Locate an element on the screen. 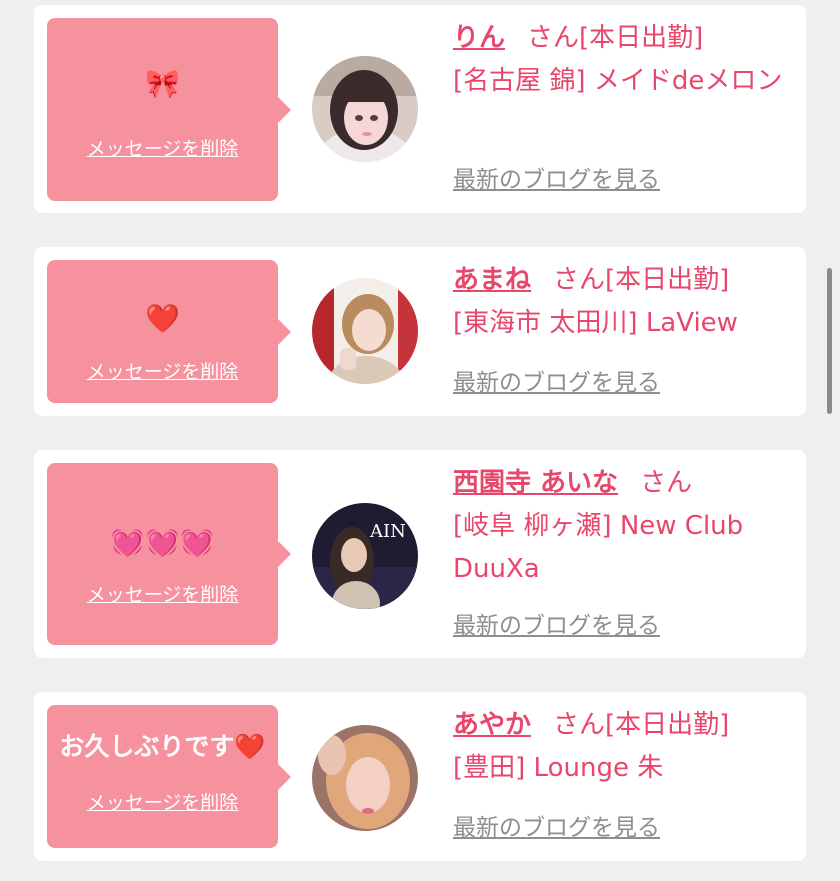  cast-info: りん さん[本日出勤] [名古屋 錦] メイドdeメロン is located at coordinates (623, 60).